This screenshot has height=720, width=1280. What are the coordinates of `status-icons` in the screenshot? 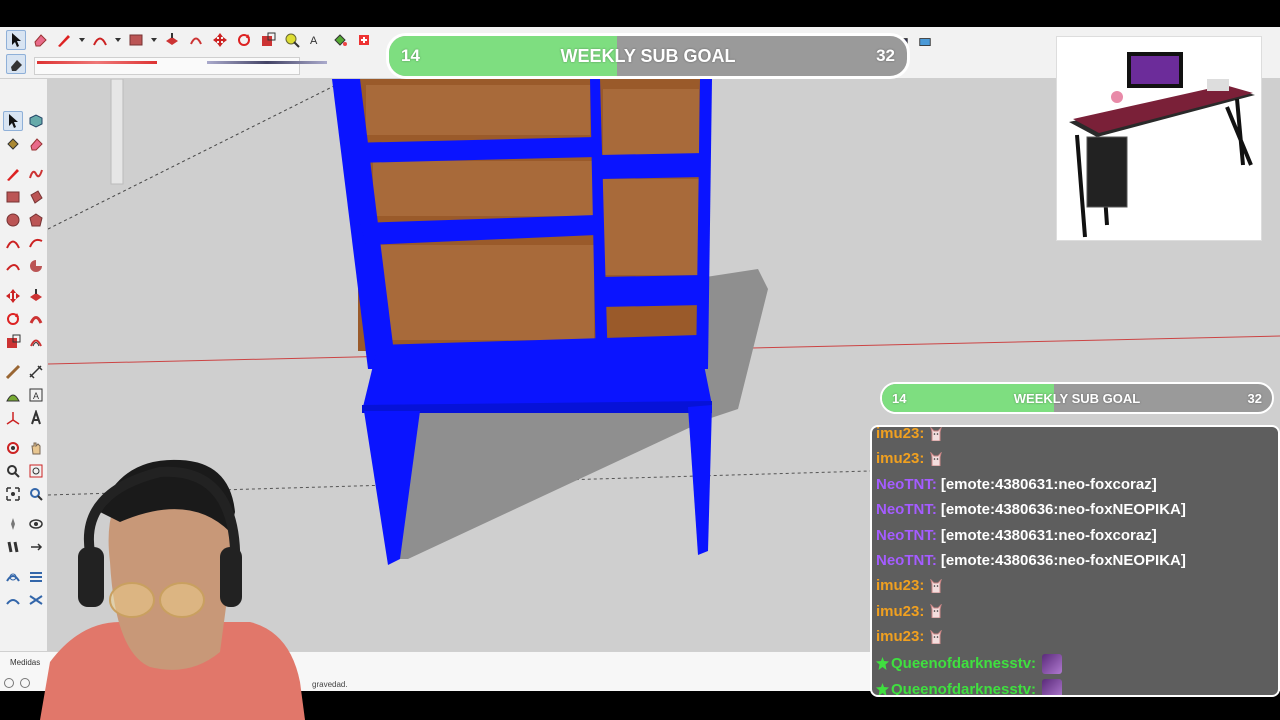 It's located at (17, 683).